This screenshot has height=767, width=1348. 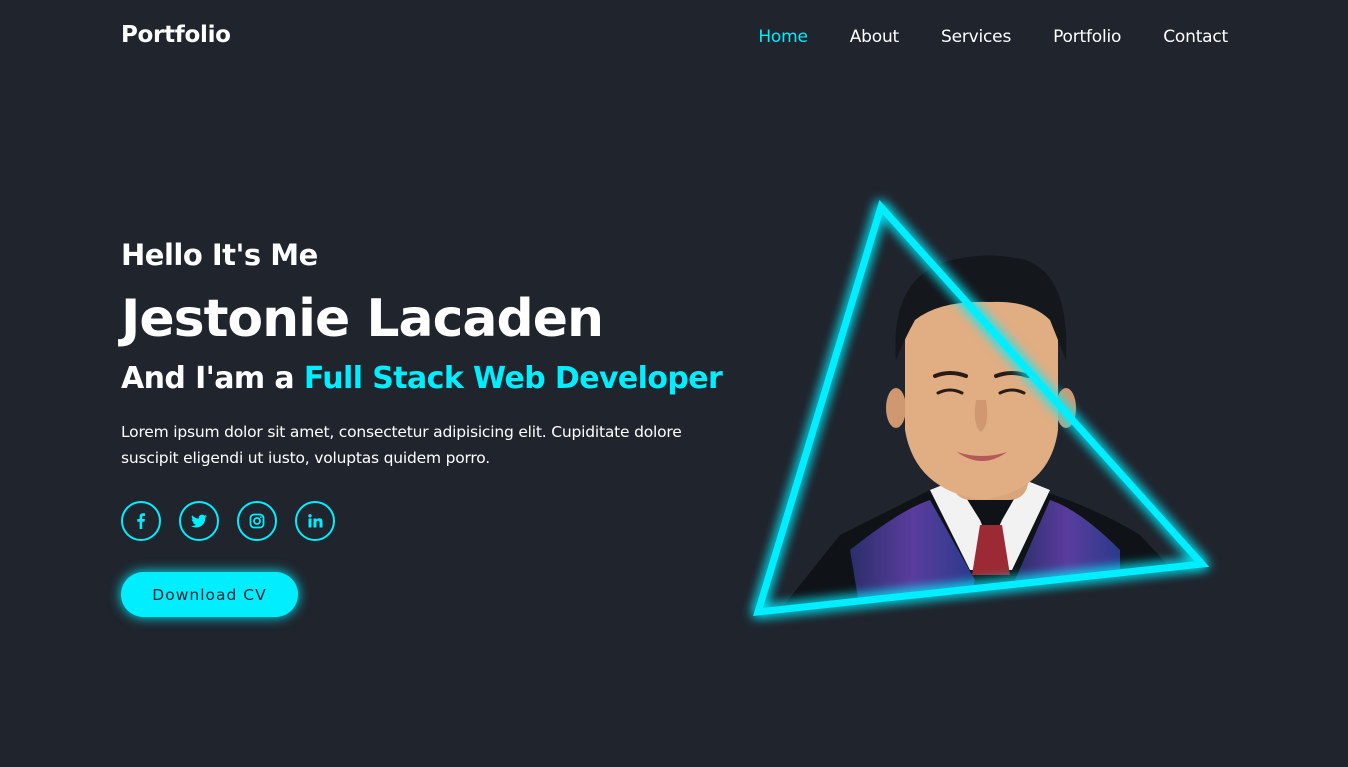 I want to click on twitter-link, so click(x=199, y=521).